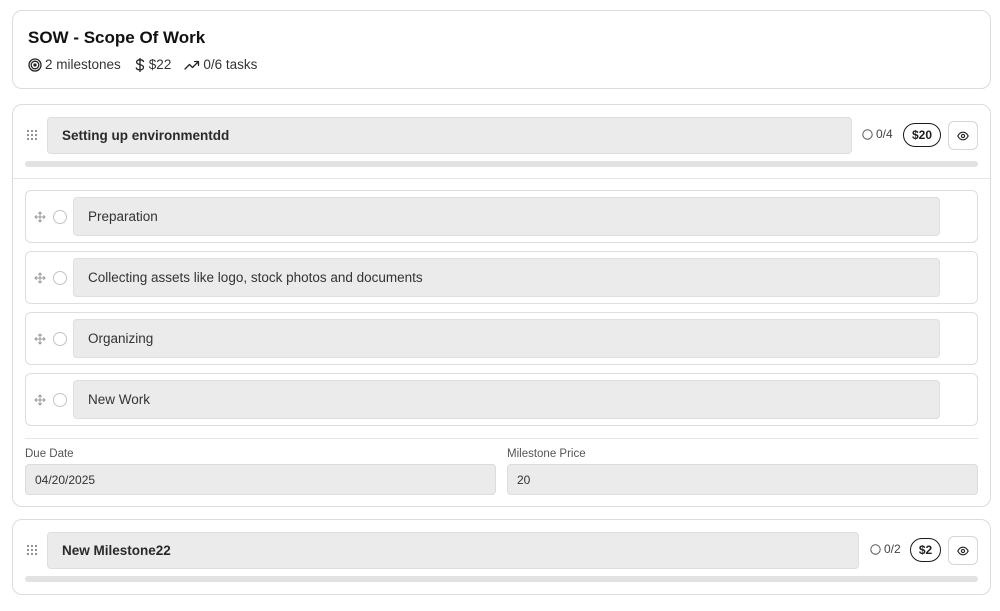 The width and height of the screenshot is (1000, 611). What do you see at coordinates (925, 550) in the screenshot?
I see `milestone-price-badge: $2` at bounding box center [925, 550].